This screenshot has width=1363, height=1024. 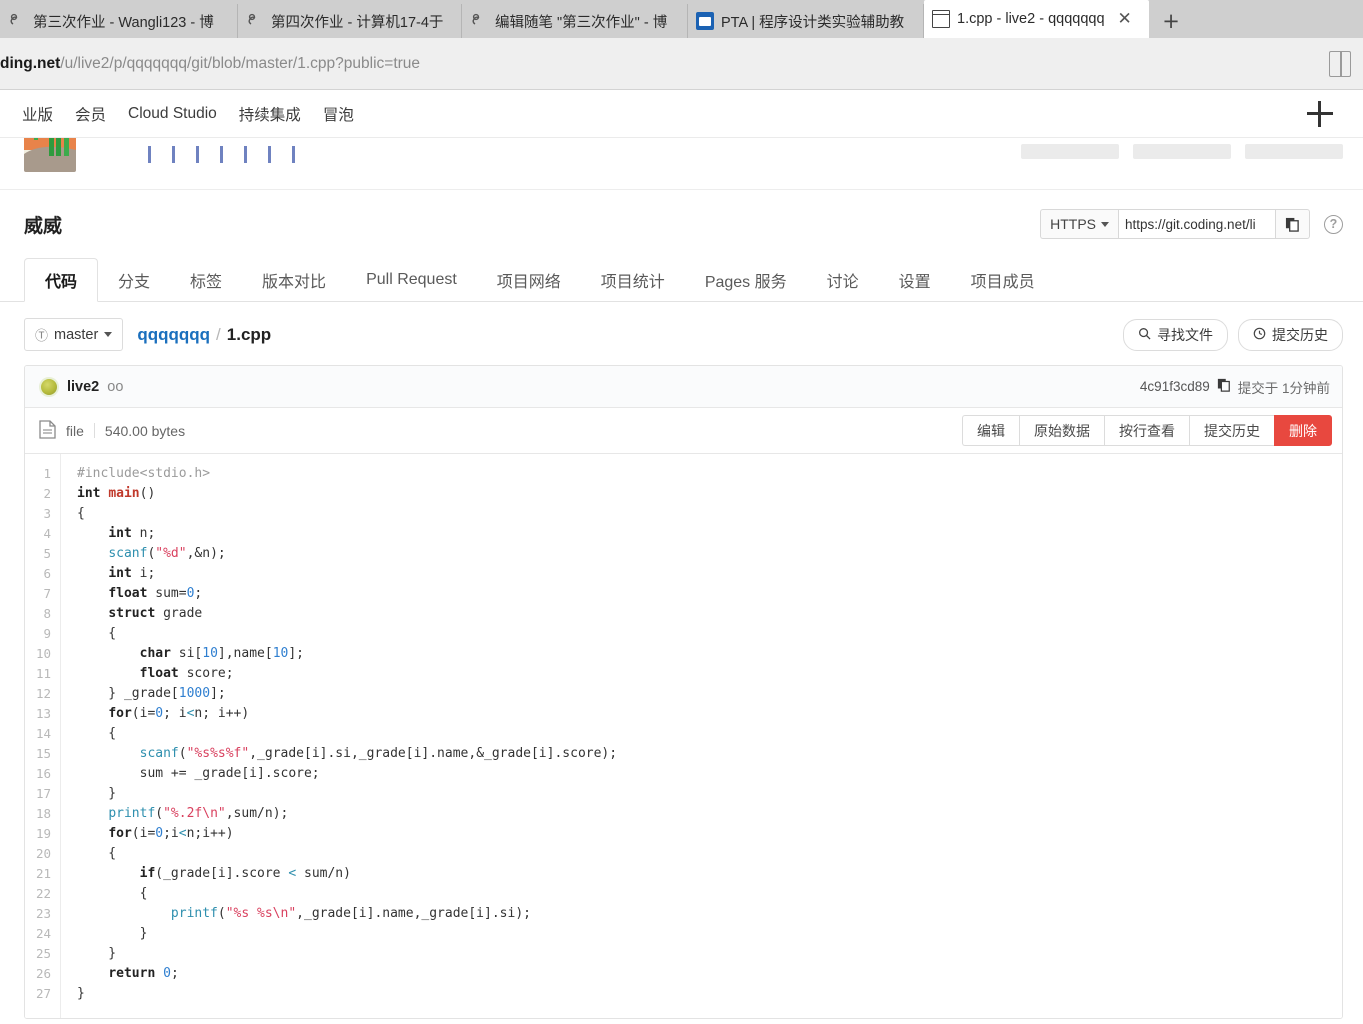 What do you see at coordinates (173, 334) in the screenshot?
I see `breadcrumb-repo: qqqqqqq` at bounding box center [173, 334].